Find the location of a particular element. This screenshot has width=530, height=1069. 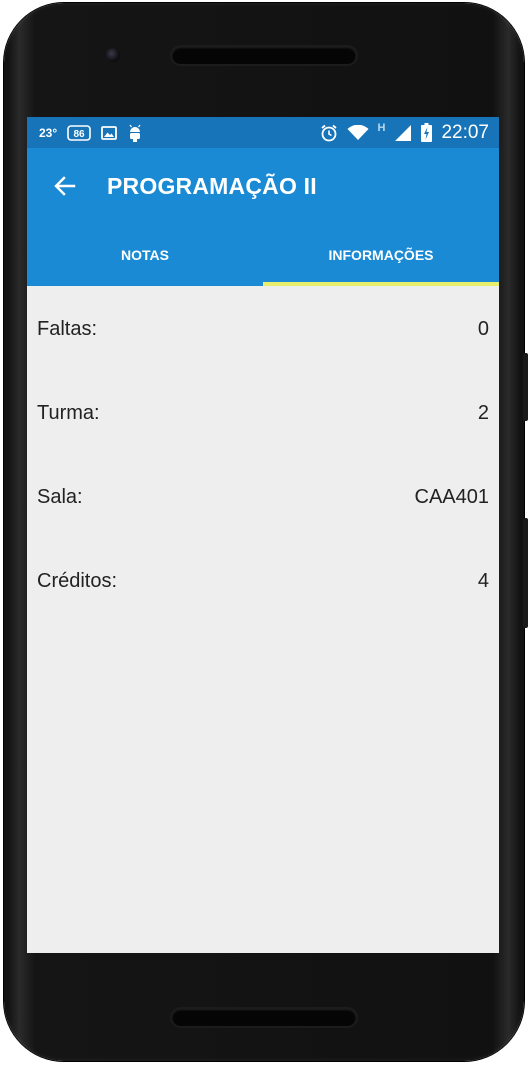

tab-notas-label: NOTAS is located at coordinates (145, 255).